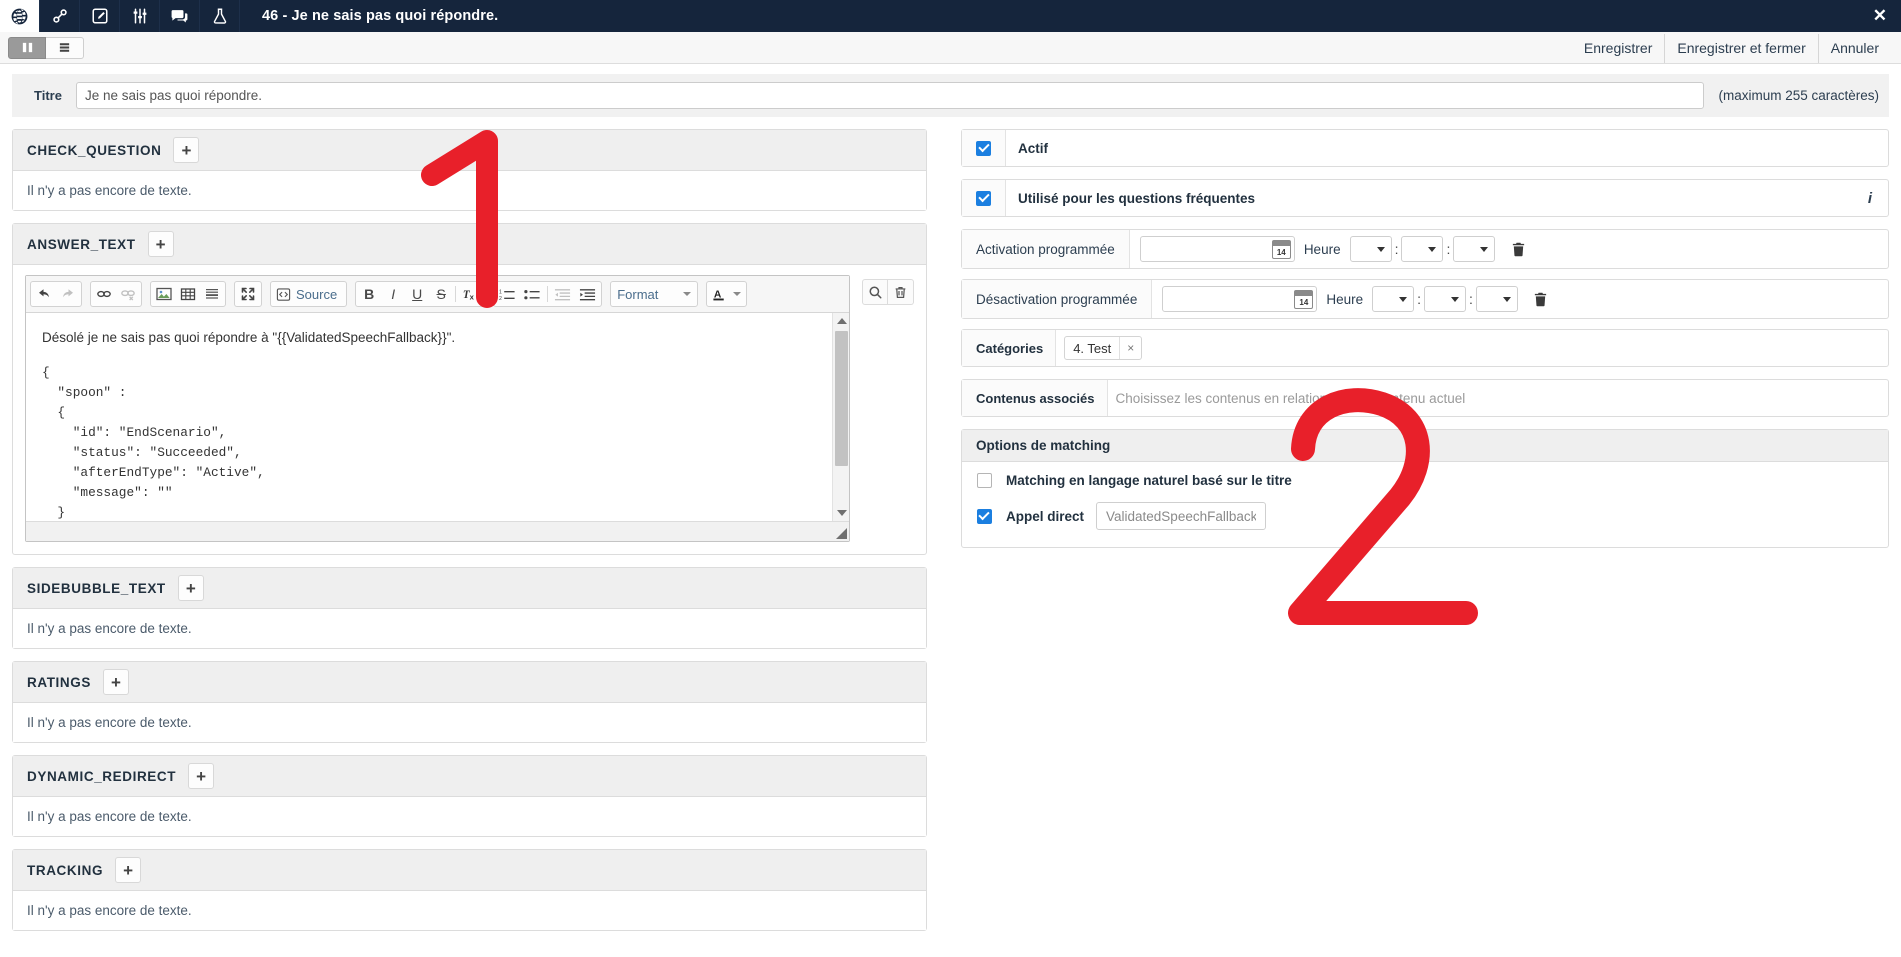 This screenshot has height=957, width=1901. Describe the element at coordinates (369, 294) in the screenshot. I see `bold-icon: B` at that location.